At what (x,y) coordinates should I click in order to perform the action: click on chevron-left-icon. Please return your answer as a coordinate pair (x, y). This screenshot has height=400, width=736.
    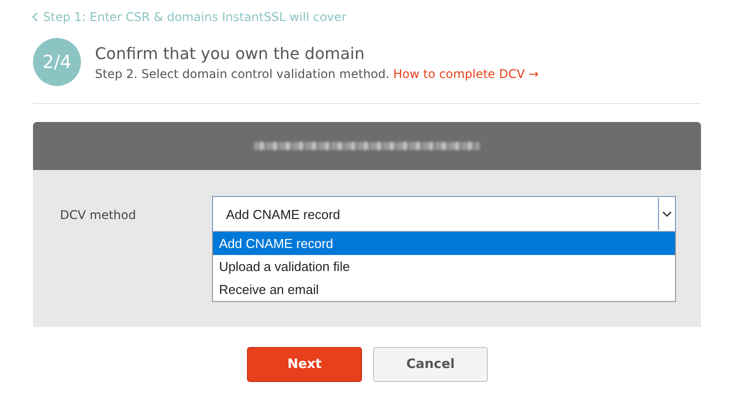
    Looking at the image, I should click on (35, 17).